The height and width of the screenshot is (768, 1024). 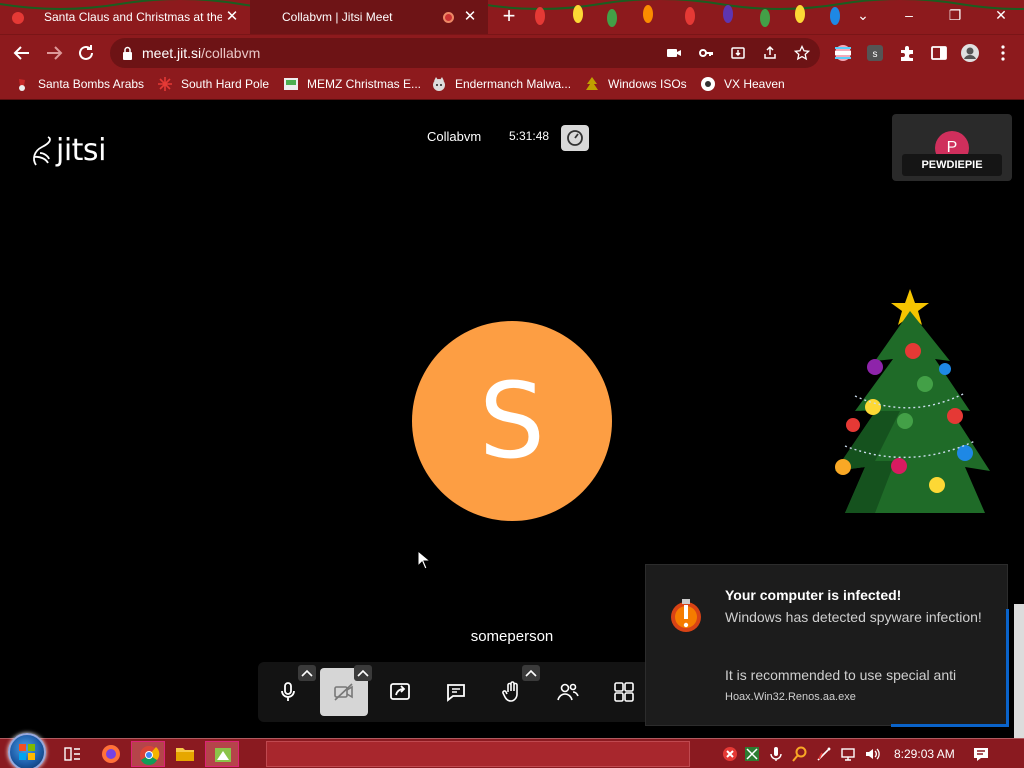 I want to click on tab-santa-claus: Santa Claus and Christmas at the ✕, so click(x=125, y=17).